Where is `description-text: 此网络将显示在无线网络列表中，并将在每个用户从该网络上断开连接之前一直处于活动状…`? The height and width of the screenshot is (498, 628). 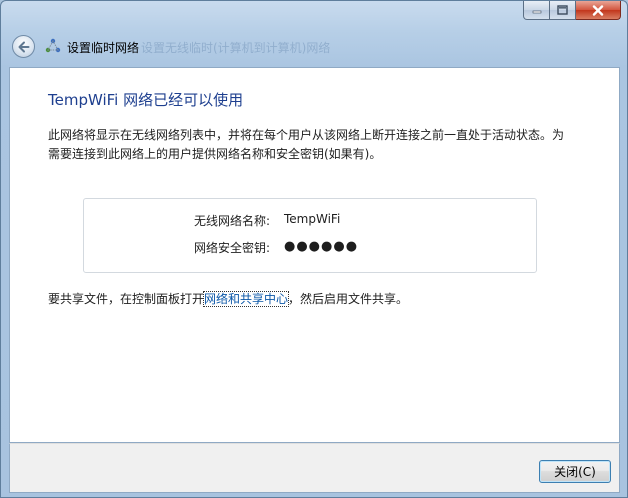 description-text: 此网络将显示在无线网络列表中，并将在每个用户从该网络上断开连接之前一直处于活动状… is located at coordinates (306, 144).